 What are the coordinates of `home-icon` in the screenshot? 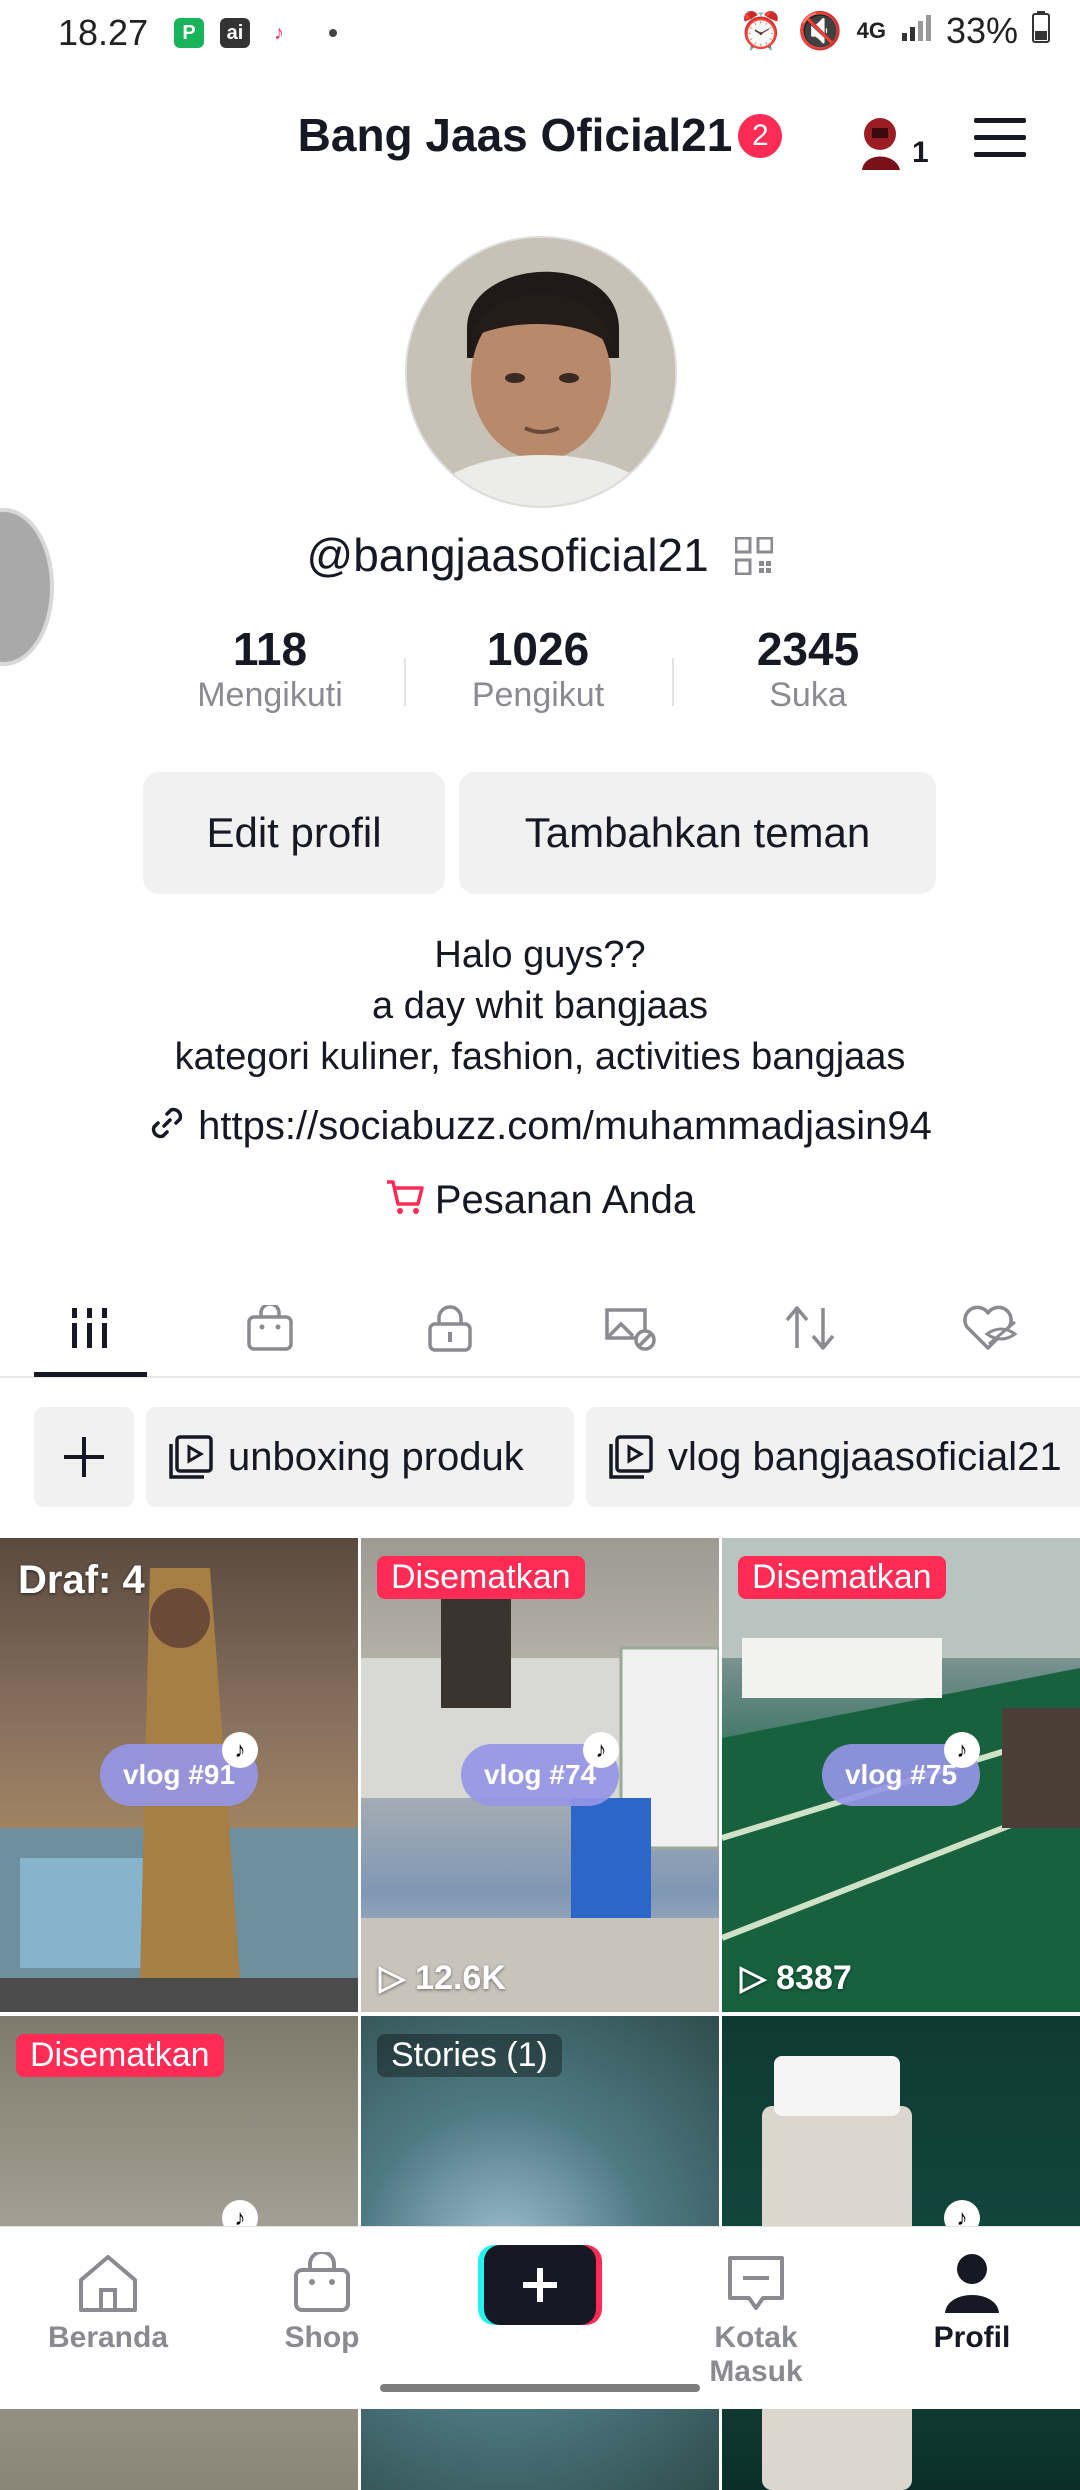 It's located at (108, 2283).